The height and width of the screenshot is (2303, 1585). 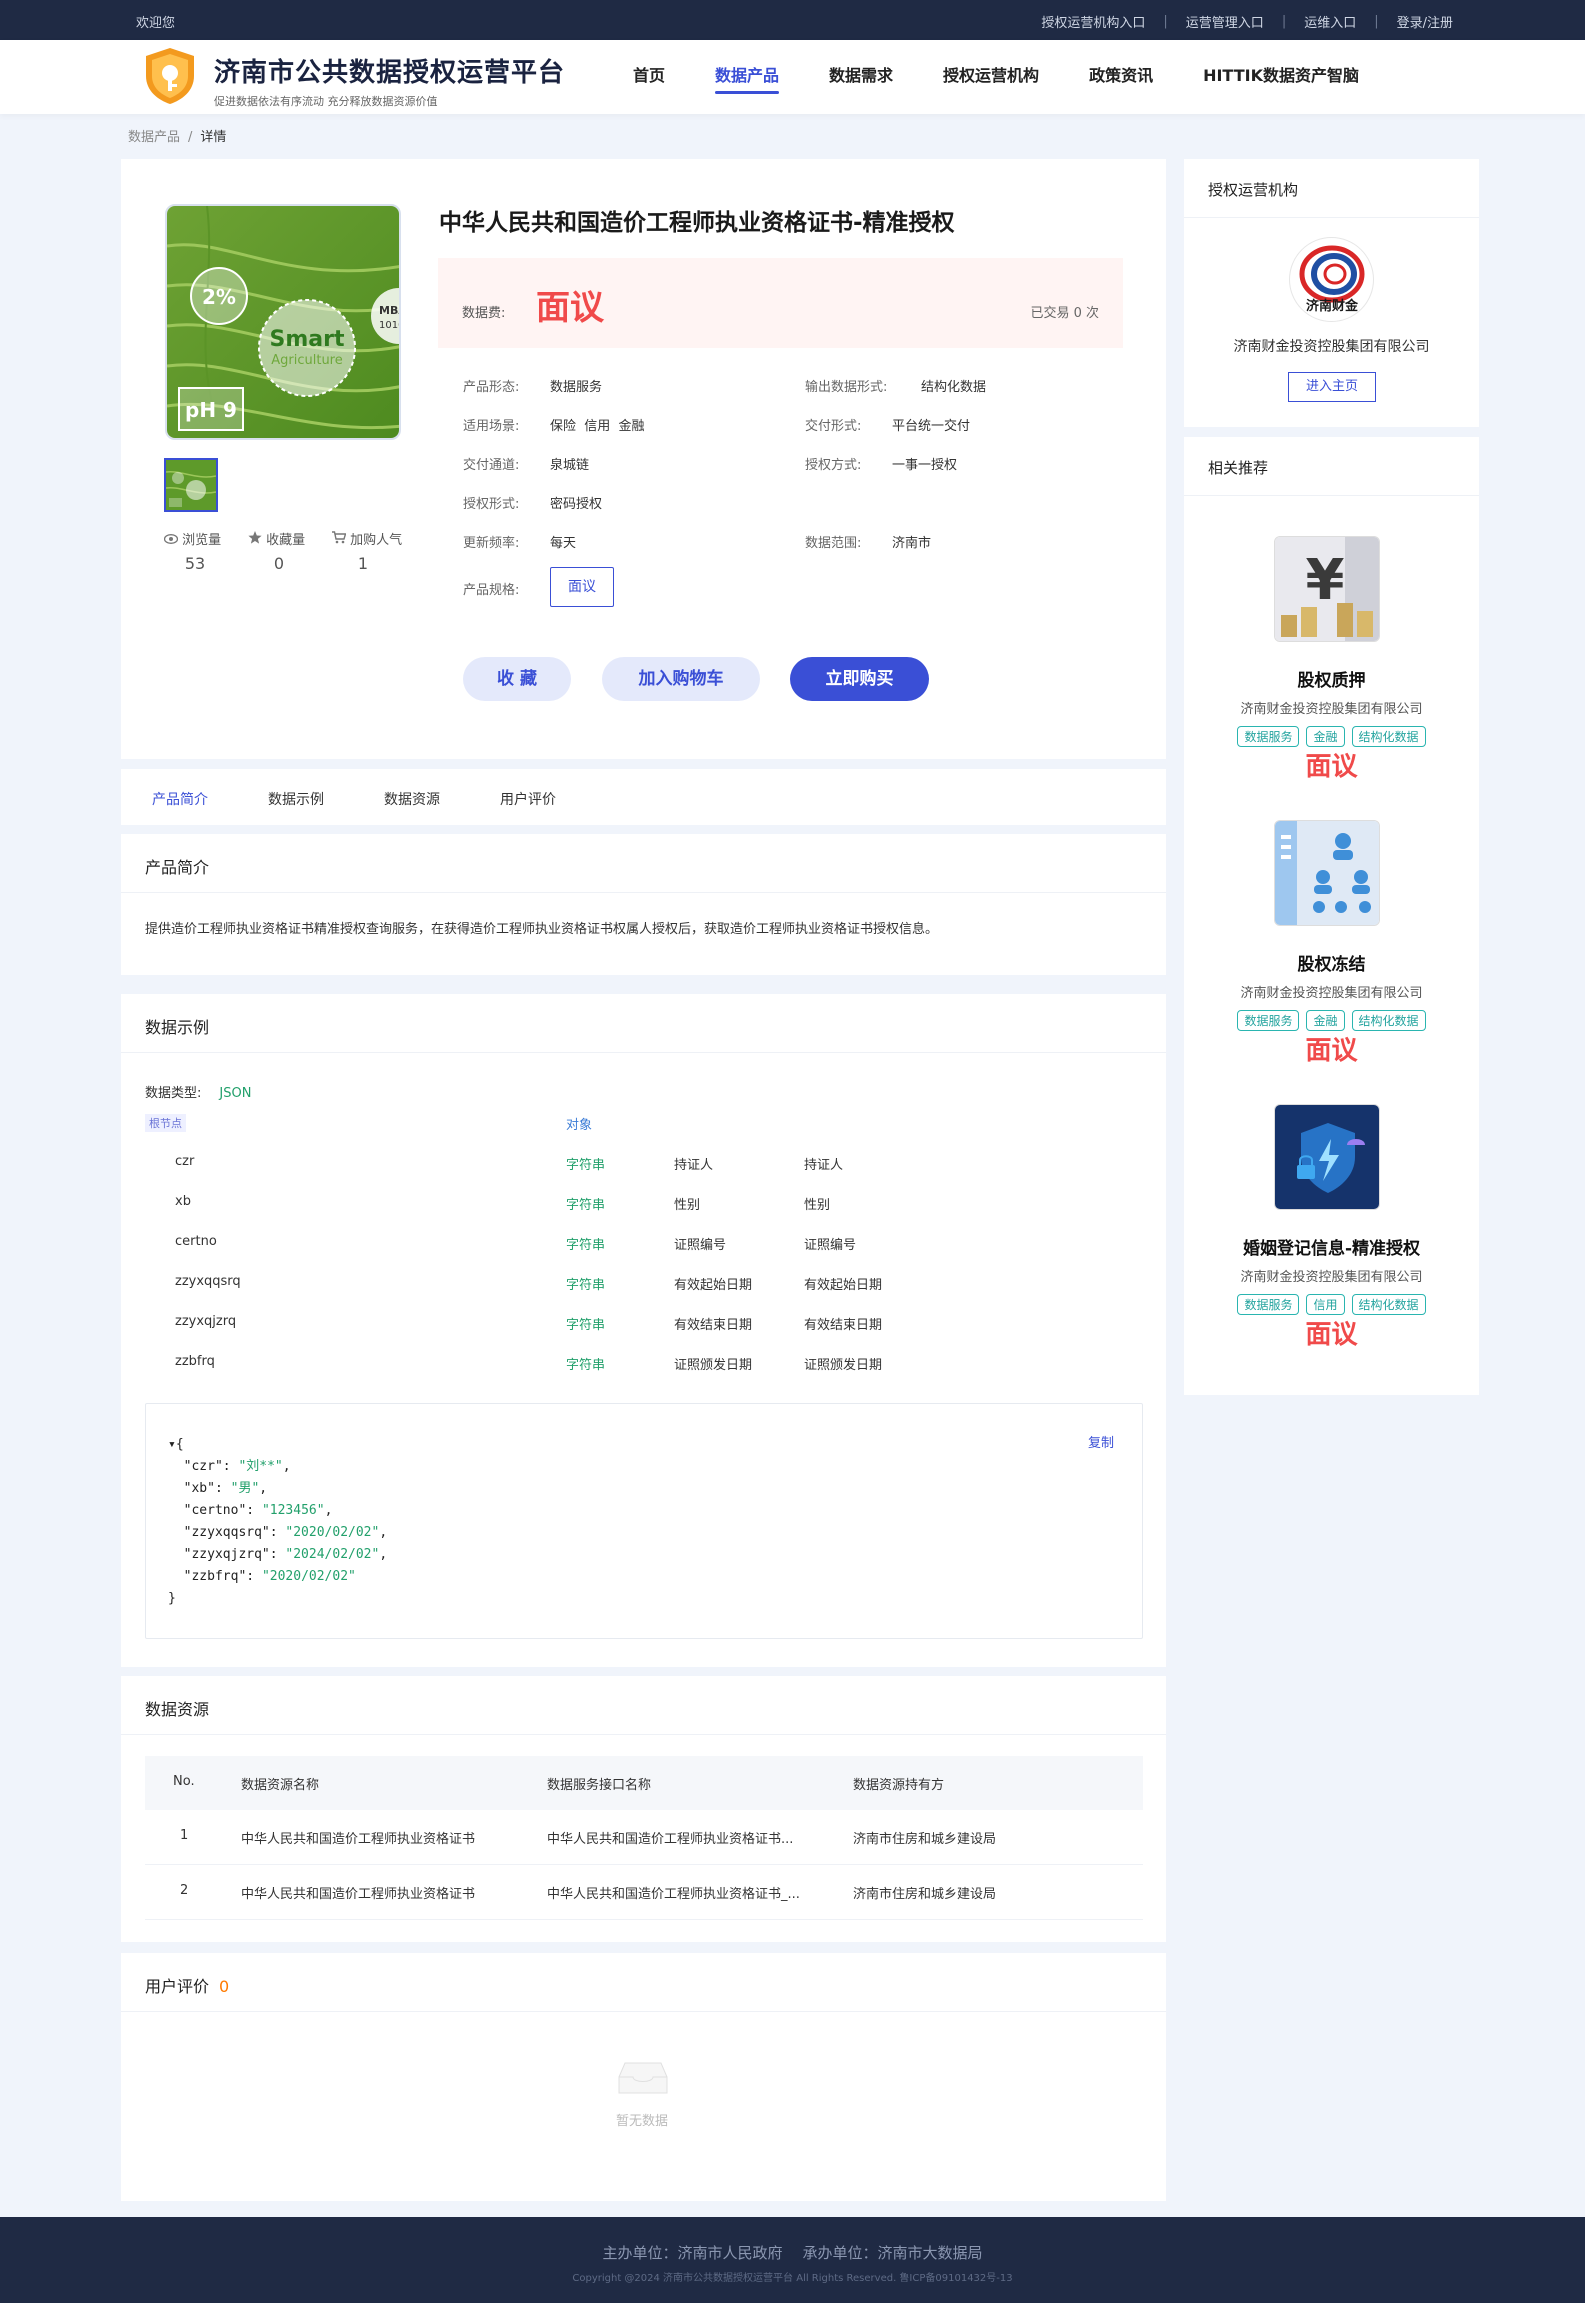 I want to click on enter-homepage-button: 进入主页, so click(x=1332, y=387).